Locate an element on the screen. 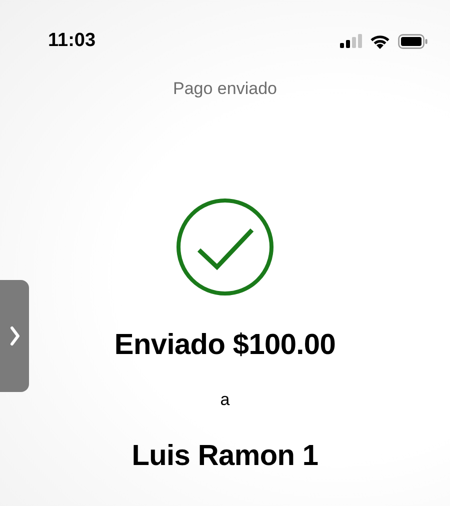  status-time: 11:03 is located at coordinates (72, 40).